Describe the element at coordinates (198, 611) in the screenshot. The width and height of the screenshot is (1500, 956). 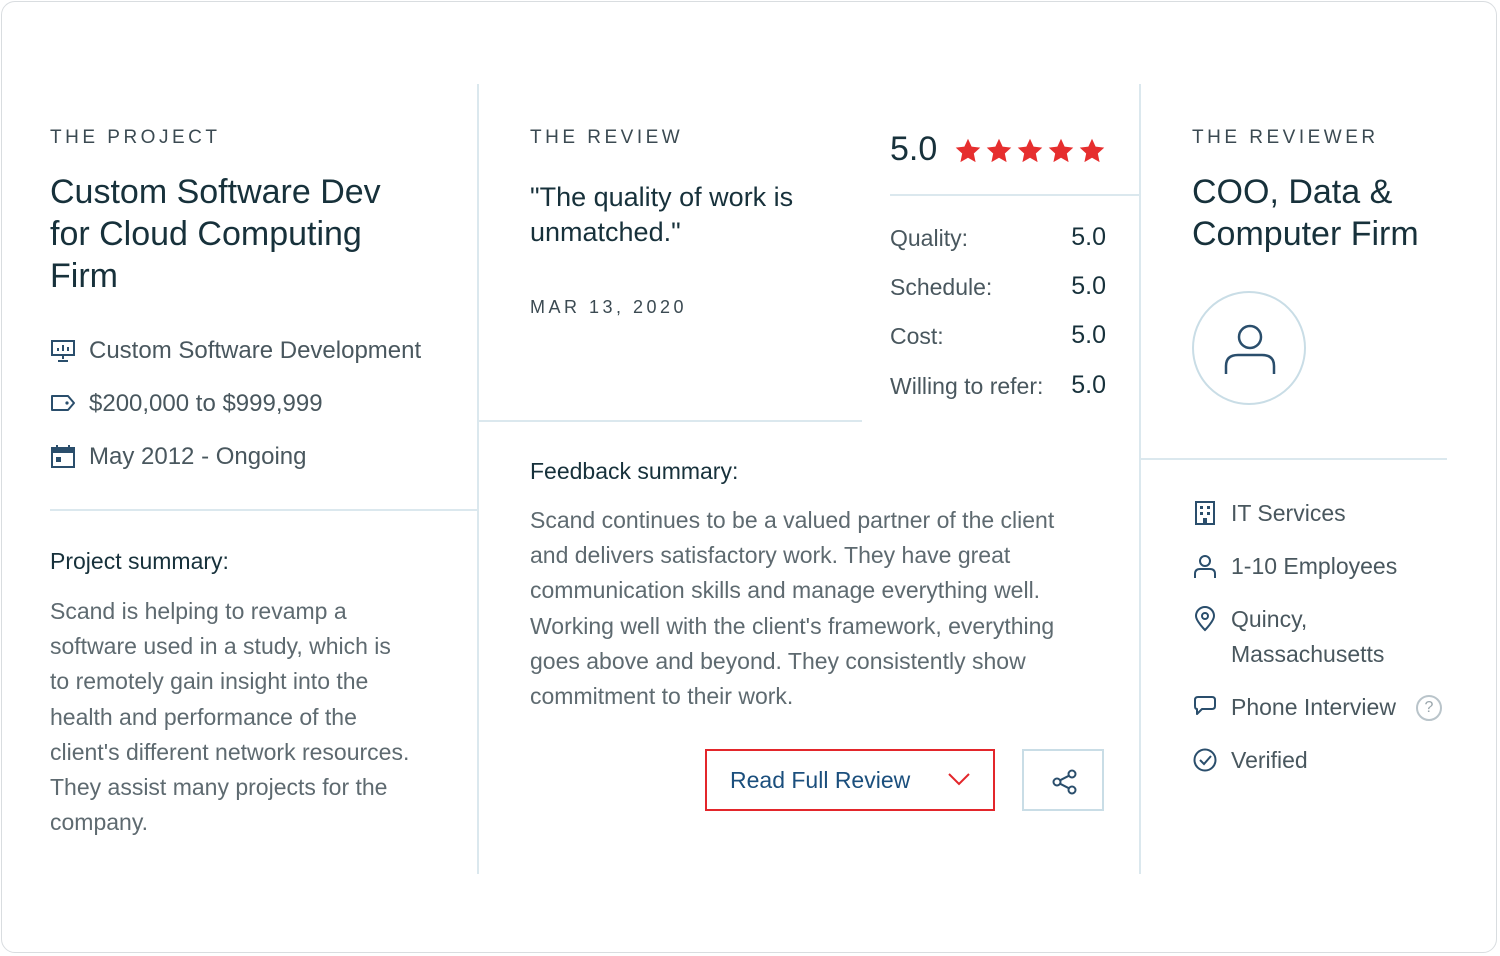
I see `project-summary-line: Scand is helping to revamp a` at that location.